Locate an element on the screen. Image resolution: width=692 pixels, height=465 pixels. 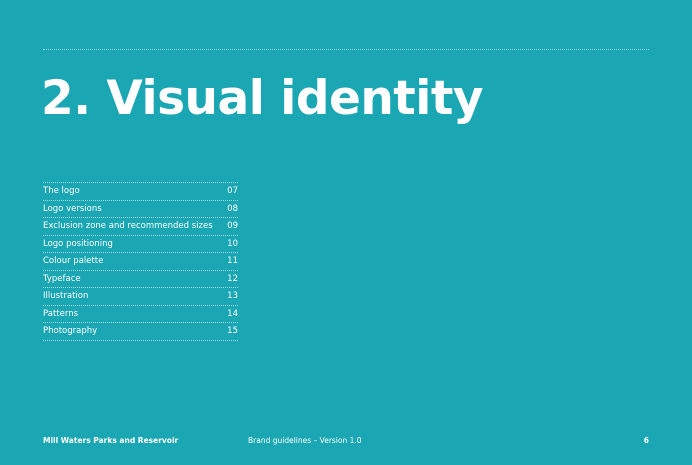
toc-item-label: Illustration is located at coordinates (66, 296).